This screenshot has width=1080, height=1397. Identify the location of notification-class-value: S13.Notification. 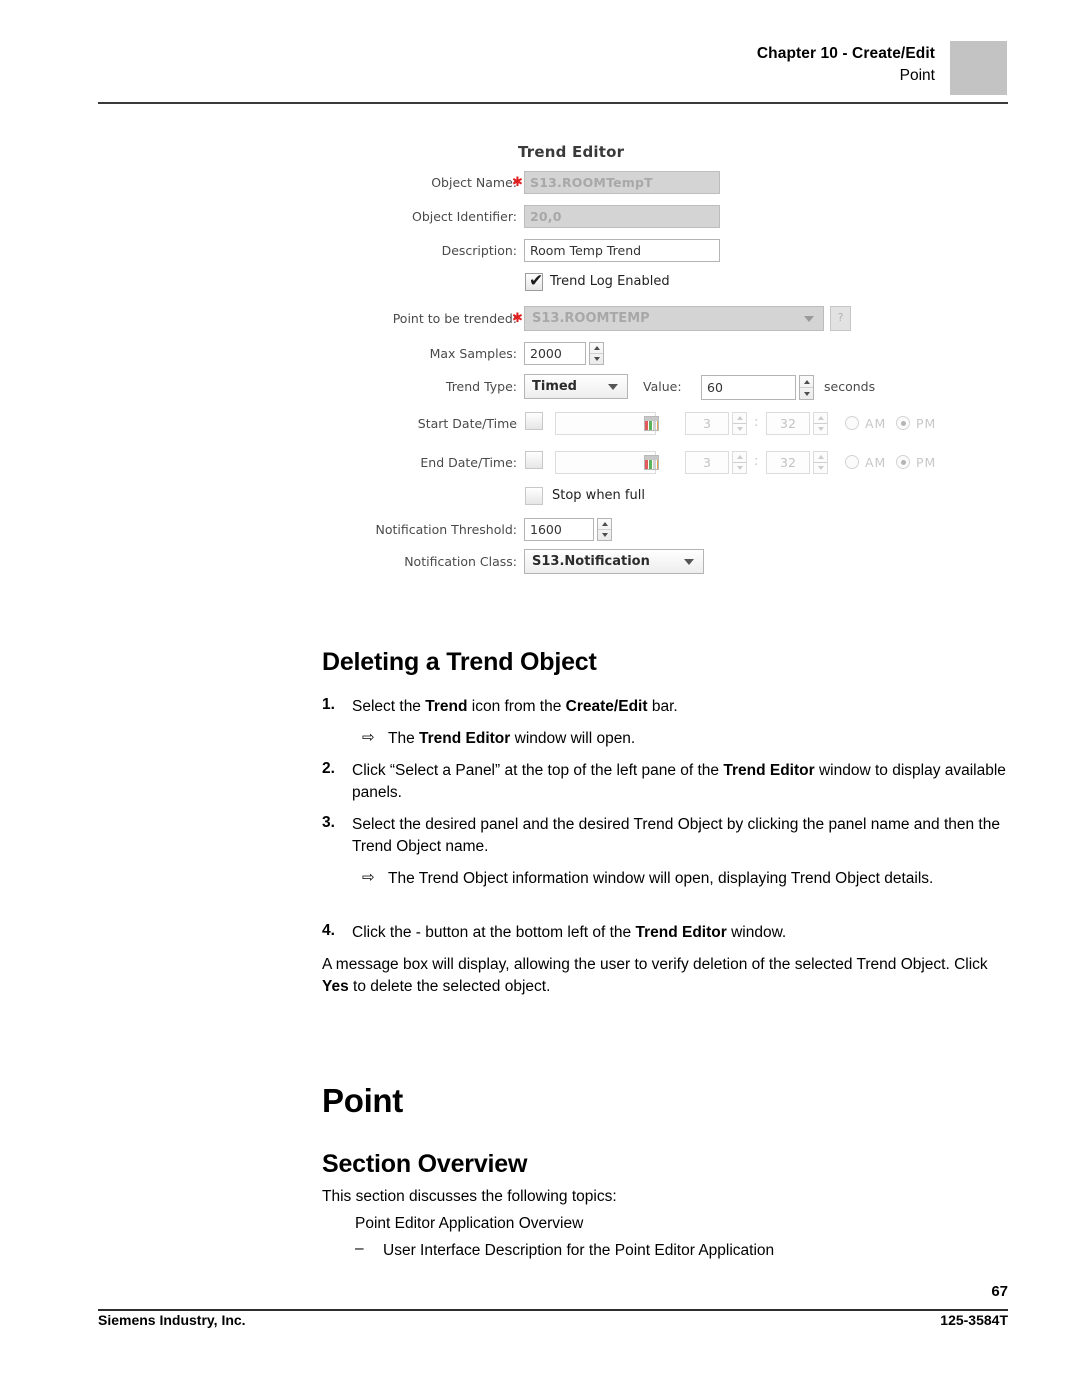
(591, 561).